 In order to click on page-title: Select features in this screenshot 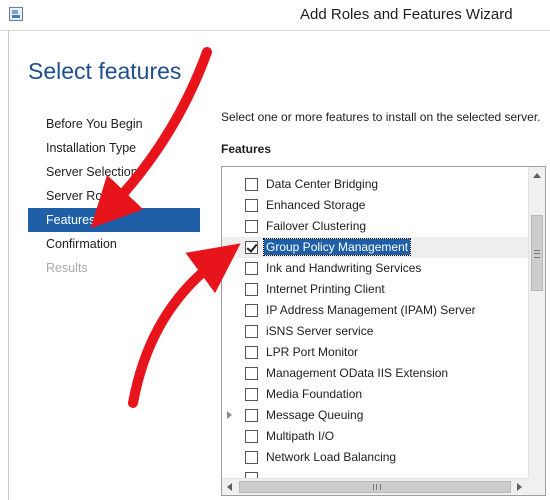, I will do `click(105, 71)`.